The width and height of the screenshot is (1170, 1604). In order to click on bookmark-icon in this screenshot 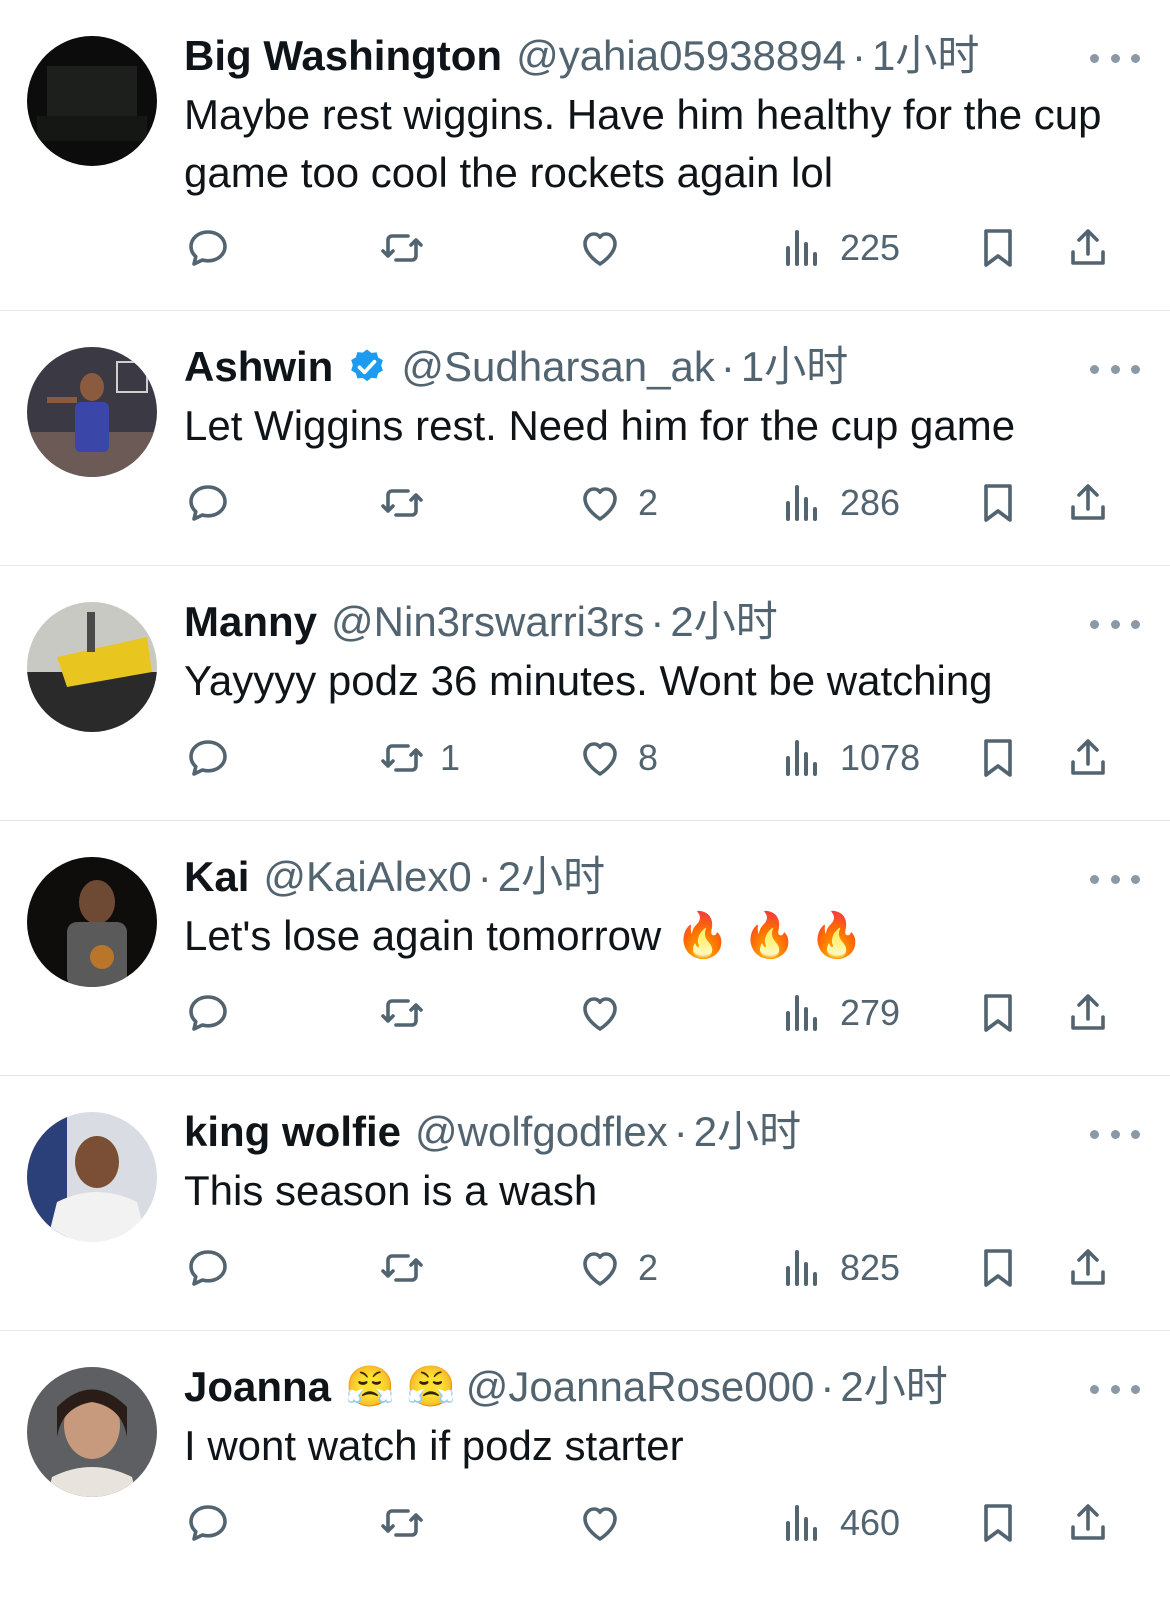, I will do `click(998, 503)`.